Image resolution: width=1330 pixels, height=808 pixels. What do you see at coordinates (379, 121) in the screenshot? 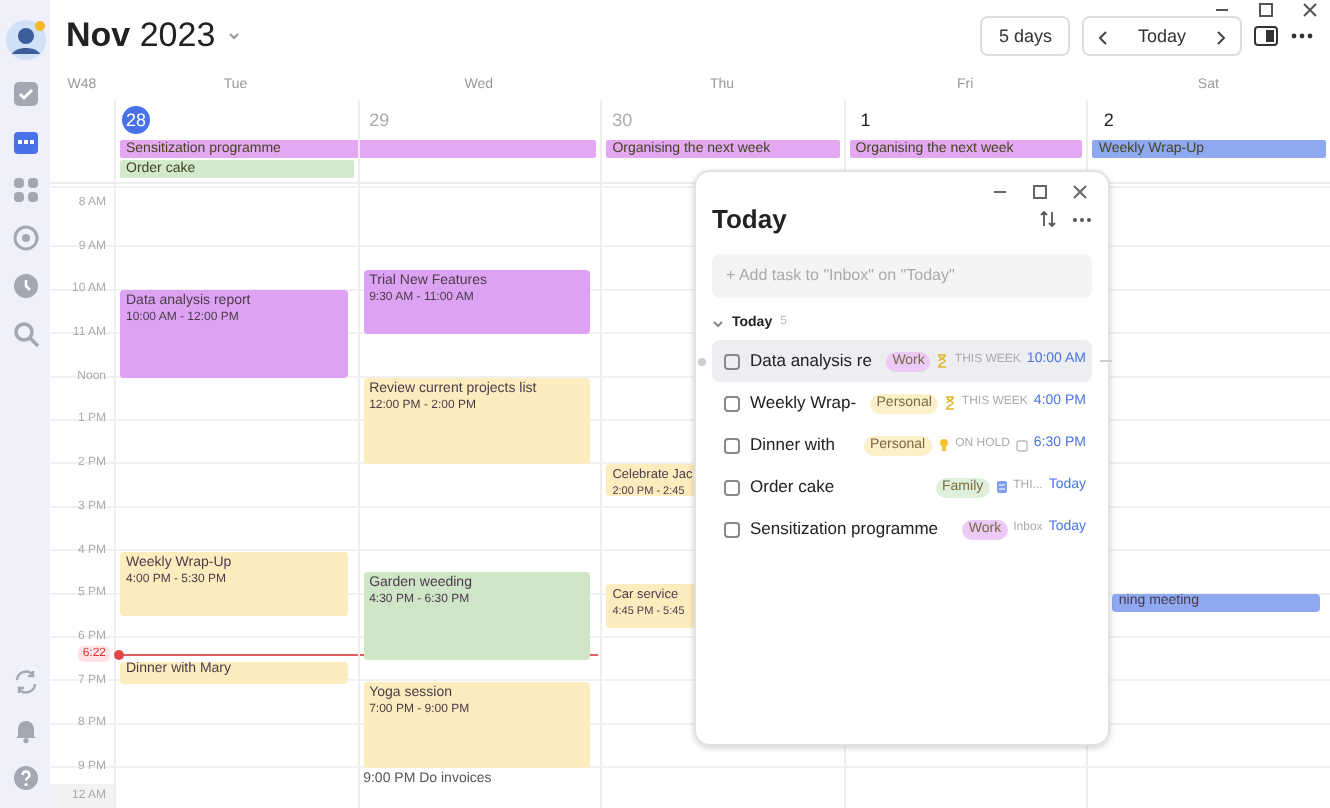
I see `date-number: 29` at bounding box center [379, 121].